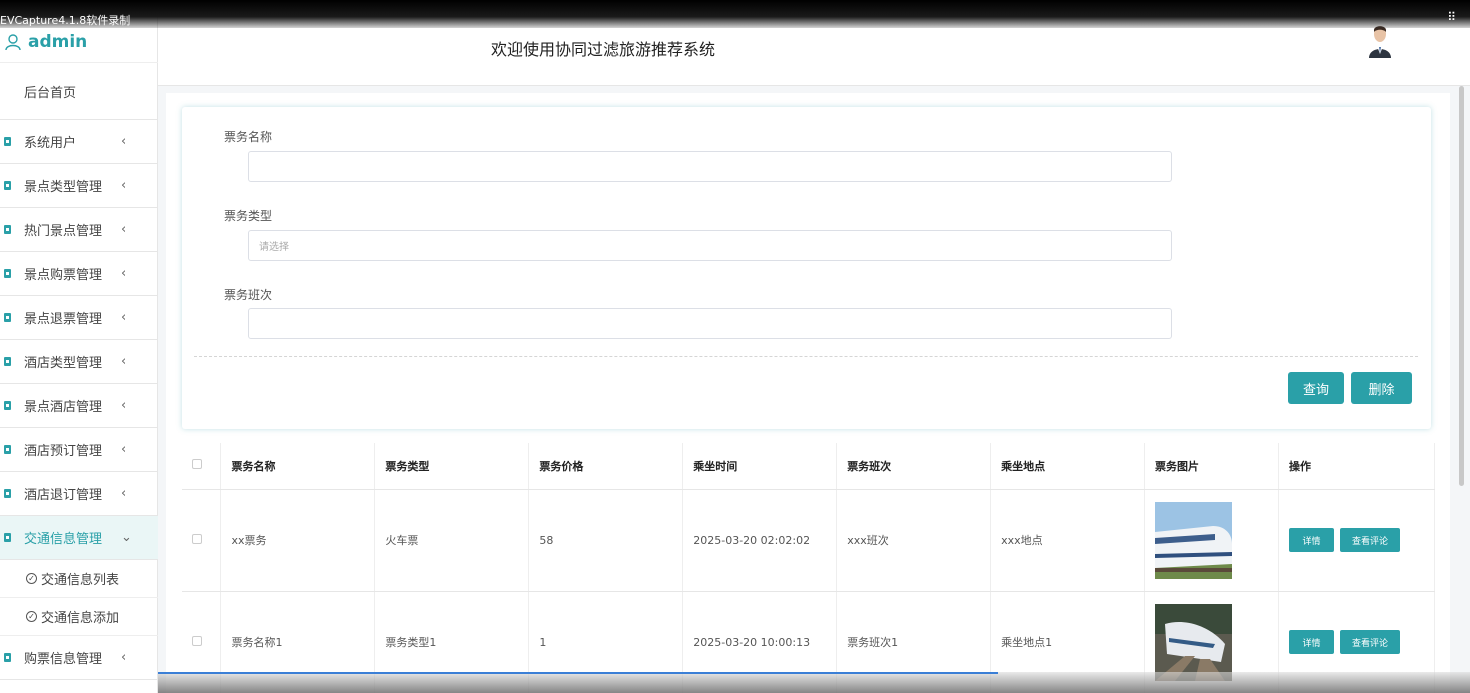 This screenshot has width=1470, height=693. I want to click on column-header: 票务价格, so click(606, 466).